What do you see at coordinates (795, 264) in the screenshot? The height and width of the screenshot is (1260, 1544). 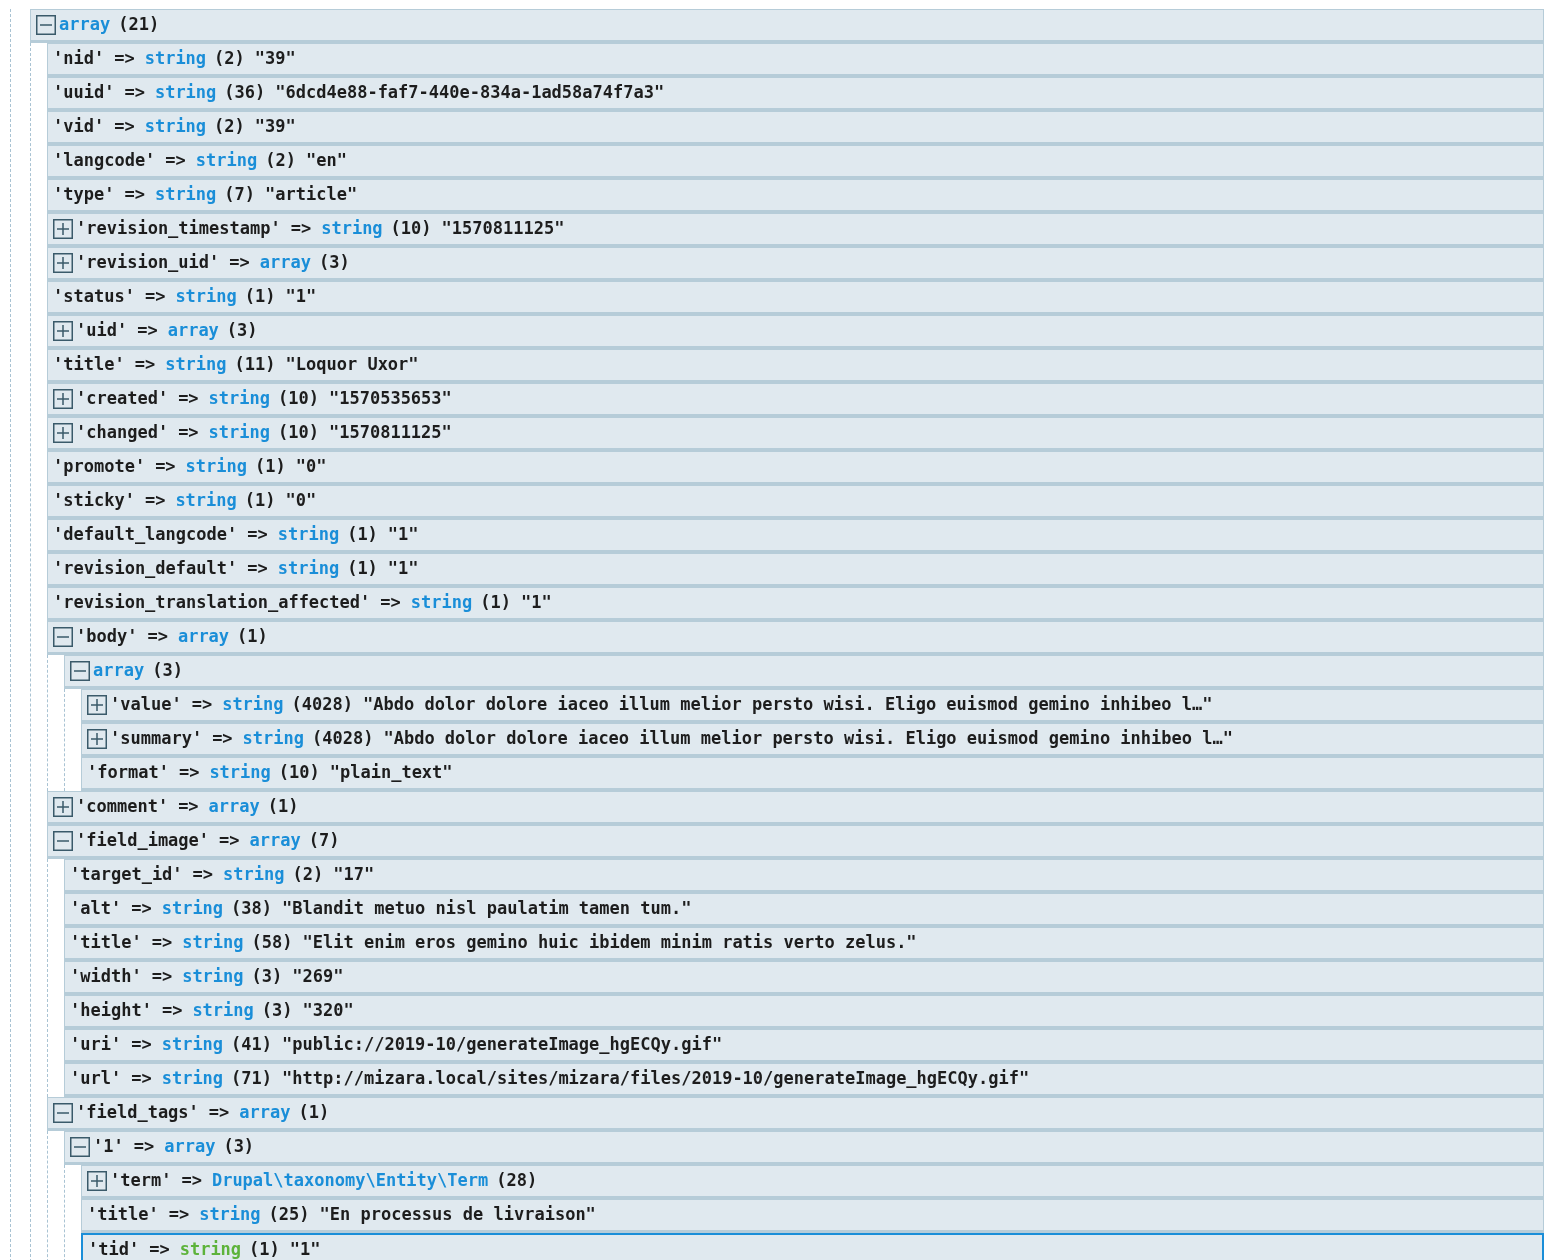 I see `dump-row: 'revision_uid' => array (3)` at bounding box center [795, 264].